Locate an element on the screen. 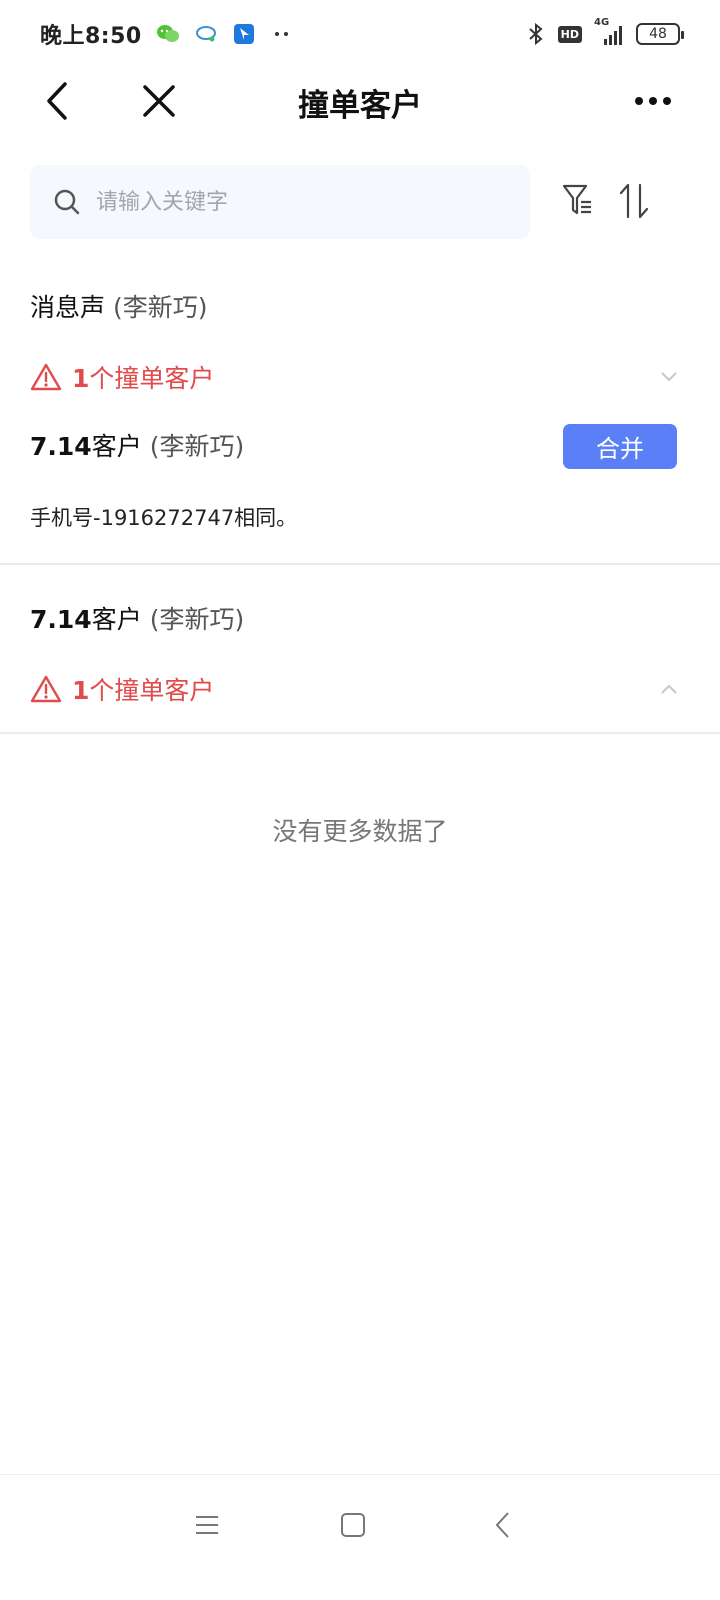 This screenshot has width=720, height=1600. no-more-data-text: 没有更多数据了 is located at coordinates (360, 831).